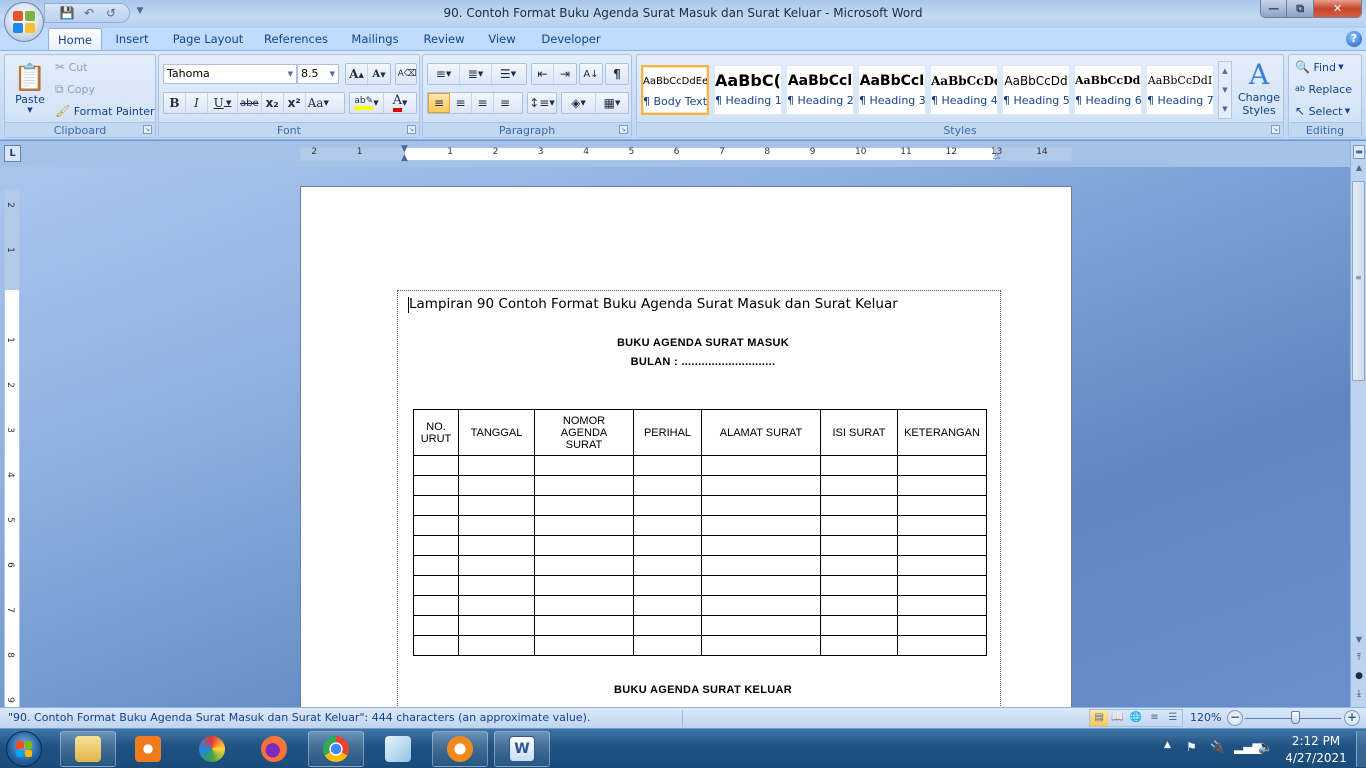 This screenshot has width=1366, height=768. I want to click on left-indent-marker: ▲, so click(404, 158).